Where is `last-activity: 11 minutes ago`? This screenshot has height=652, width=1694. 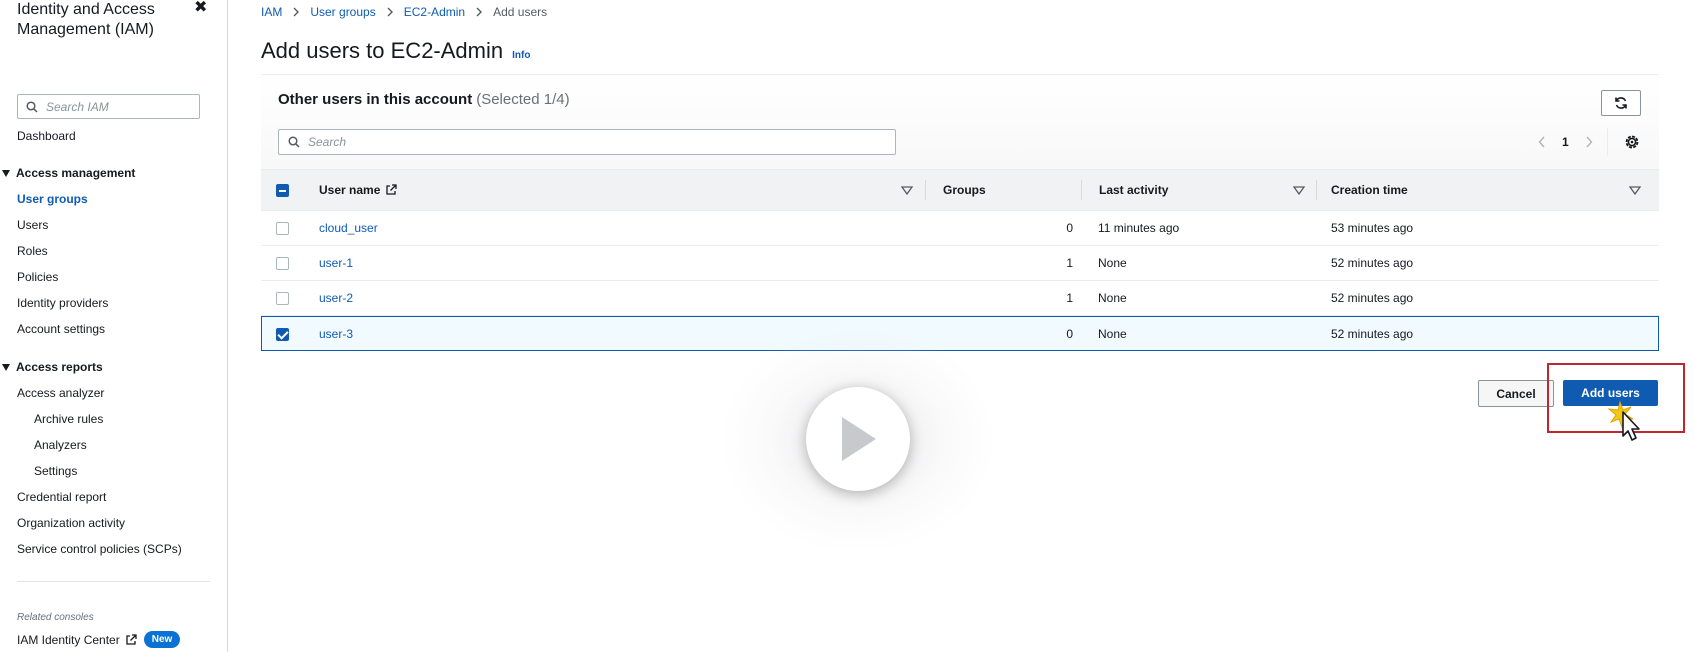
last-activity: 11 minutes ago is located at coordinates (1139, 228).